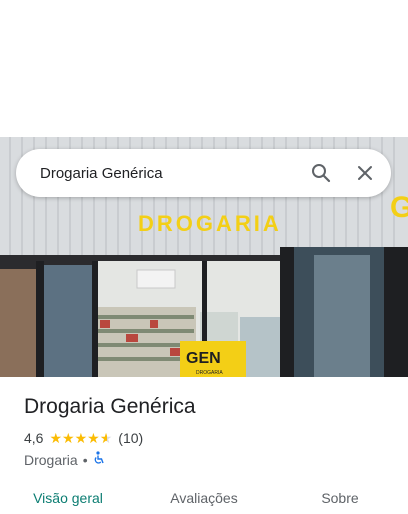 The image size is (408, 514). I want to click on place-tabs: Visão geral Avaliações Sobre, so click(204, 496).